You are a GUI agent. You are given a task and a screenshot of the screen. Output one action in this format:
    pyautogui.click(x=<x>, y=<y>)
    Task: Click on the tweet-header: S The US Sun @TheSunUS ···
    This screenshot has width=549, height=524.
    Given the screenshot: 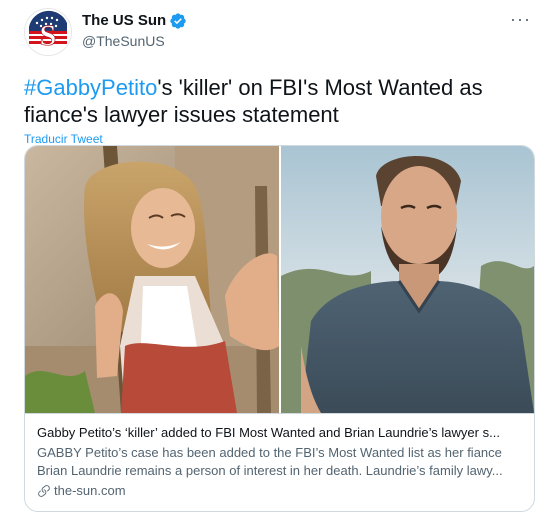 What is the action you would take?
    pyautogui.click(x=278, y=35)
    